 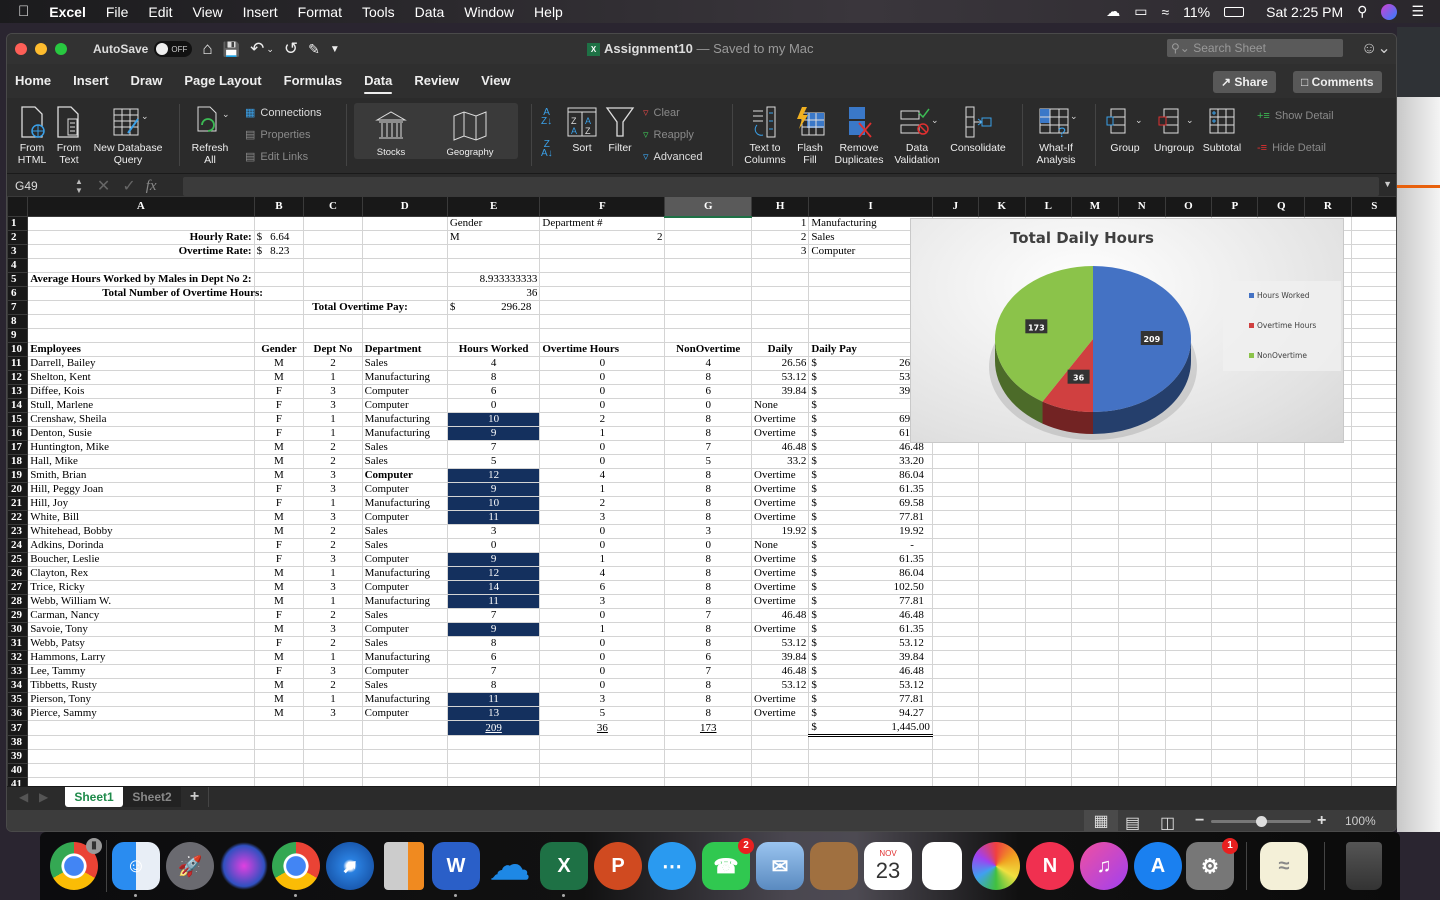 What do you see at coordinates (602, 742) in the screenshot?
I see `cell-F38` at bounding box center [602, 742].